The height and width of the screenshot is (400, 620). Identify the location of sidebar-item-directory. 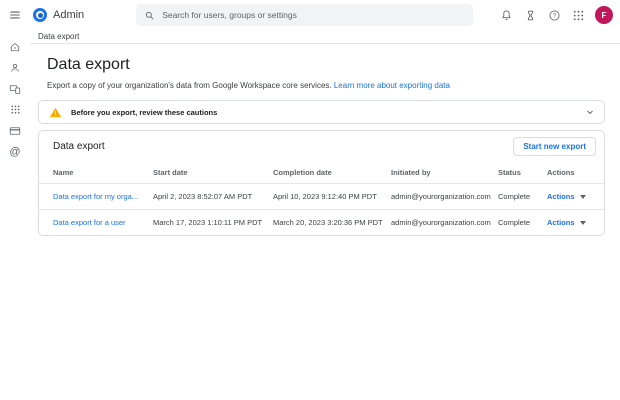
(15, 67).